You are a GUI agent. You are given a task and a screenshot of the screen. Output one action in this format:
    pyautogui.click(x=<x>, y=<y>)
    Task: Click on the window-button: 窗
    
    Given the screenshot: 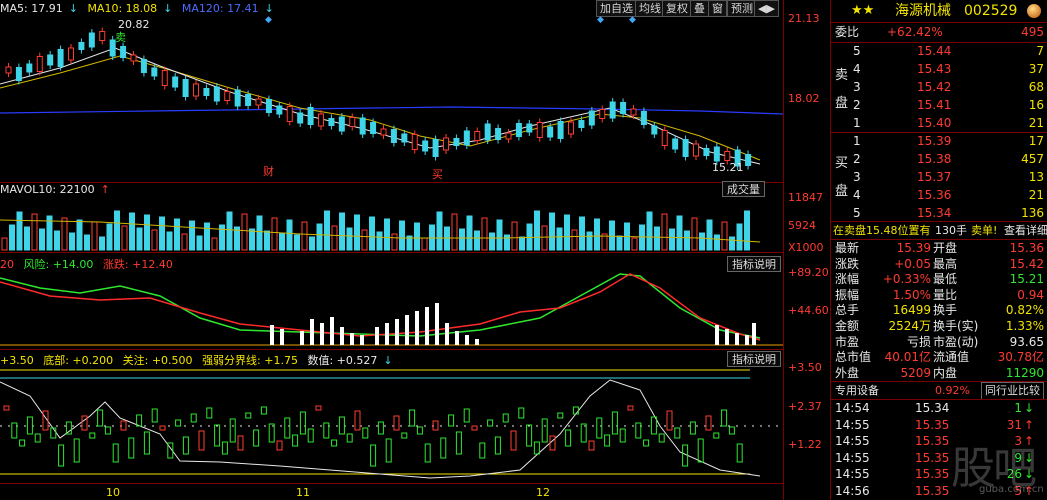 What is the action you would take?
    pyautogui.click(x=717, y=8)
    